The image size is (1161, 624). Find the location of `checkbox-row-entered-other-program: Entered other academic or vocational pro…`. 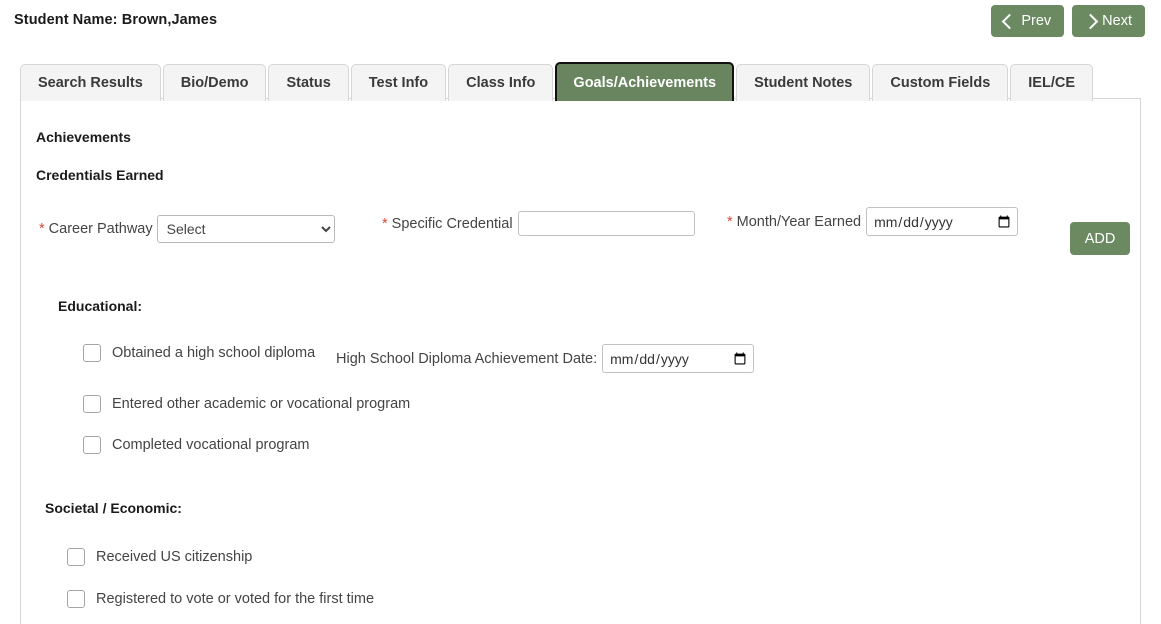

checkbox-row-entered-other-program: Entered other academic or vocational pro… is located at coordinates (246, 404).